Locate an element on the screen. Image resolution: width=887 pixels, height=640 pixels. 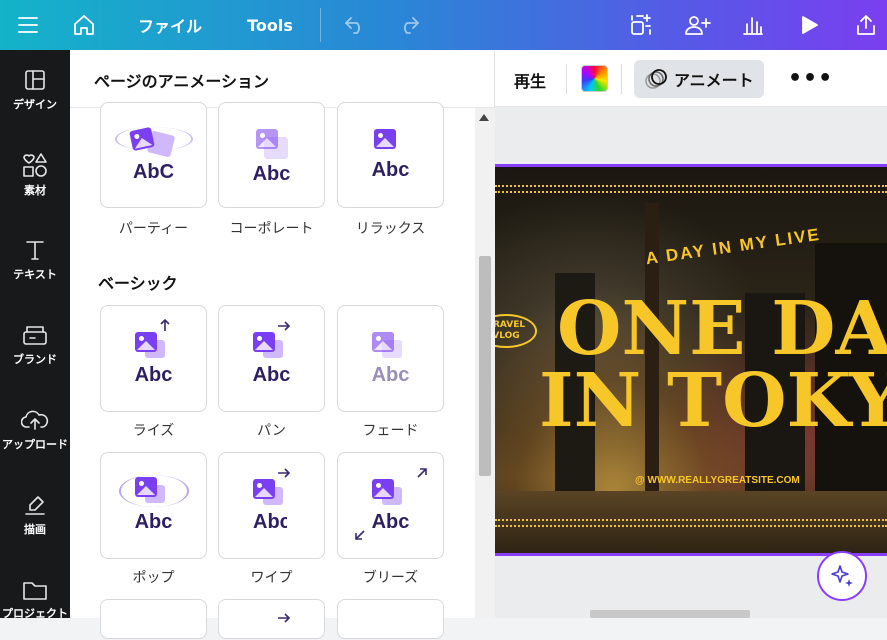
card-preview-text: AbC is located at coordinates (153, 172).